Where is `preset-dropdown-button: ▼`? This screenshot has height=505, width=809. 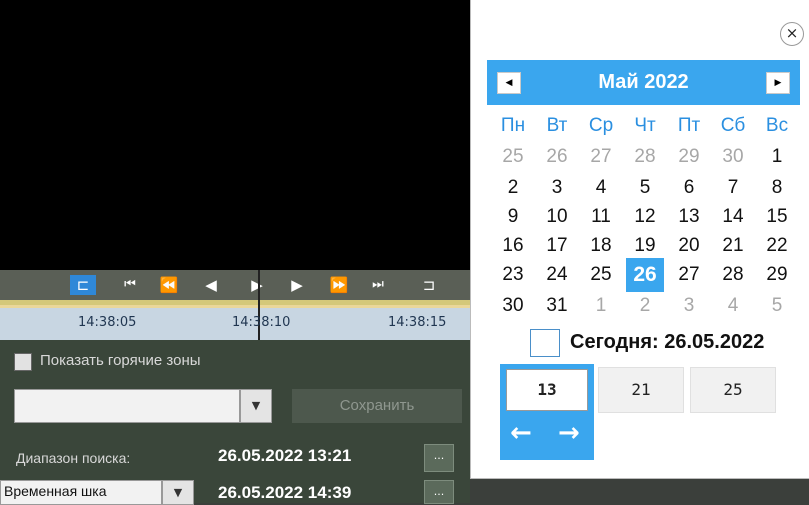
preset-dropdown-button: ▼ is located at coordinates (256, 406).